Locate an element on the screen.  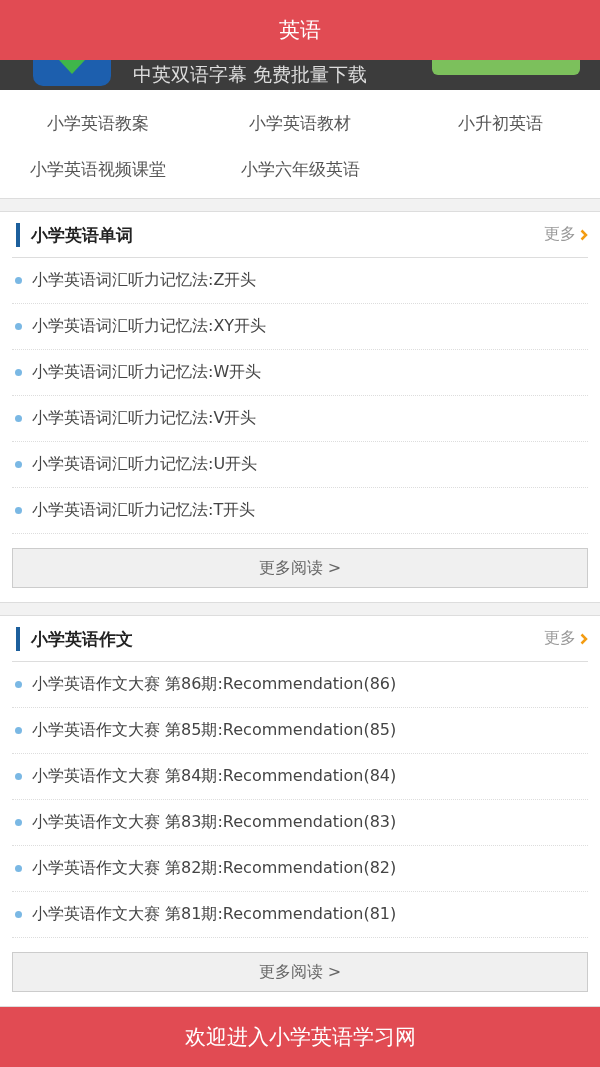
section-title: 小学英语作文 is located at coordinates (74, 638).